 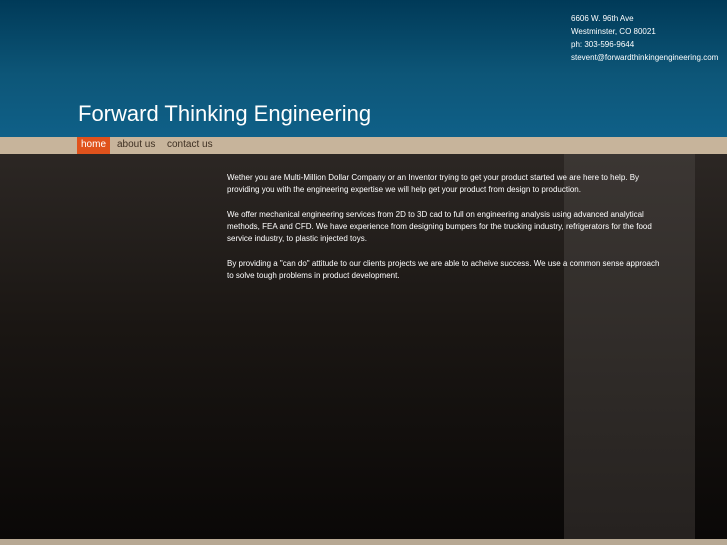 What do you see at coordinates (613, 31) in the screenshot?
I see `address-line-2: Westminster, CO 80021` at bounding box center [613, 31].